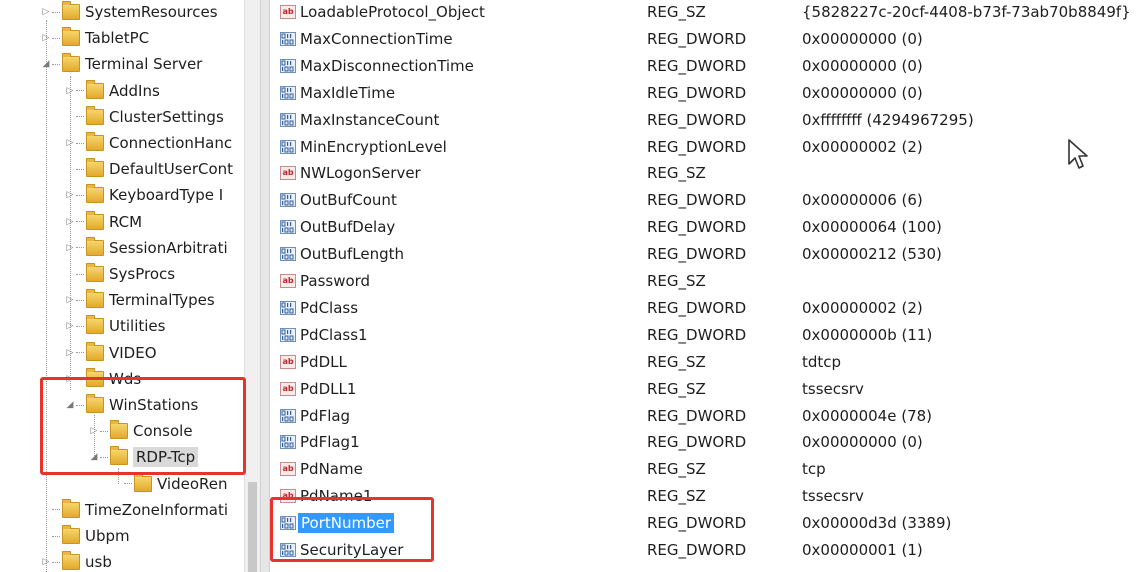  Describe the element at coordinates (704, 523) in the screenshot. I see `value-row-portnumber: PortNumber REG_DWORD 0x00000d3d (3389)` at that location.